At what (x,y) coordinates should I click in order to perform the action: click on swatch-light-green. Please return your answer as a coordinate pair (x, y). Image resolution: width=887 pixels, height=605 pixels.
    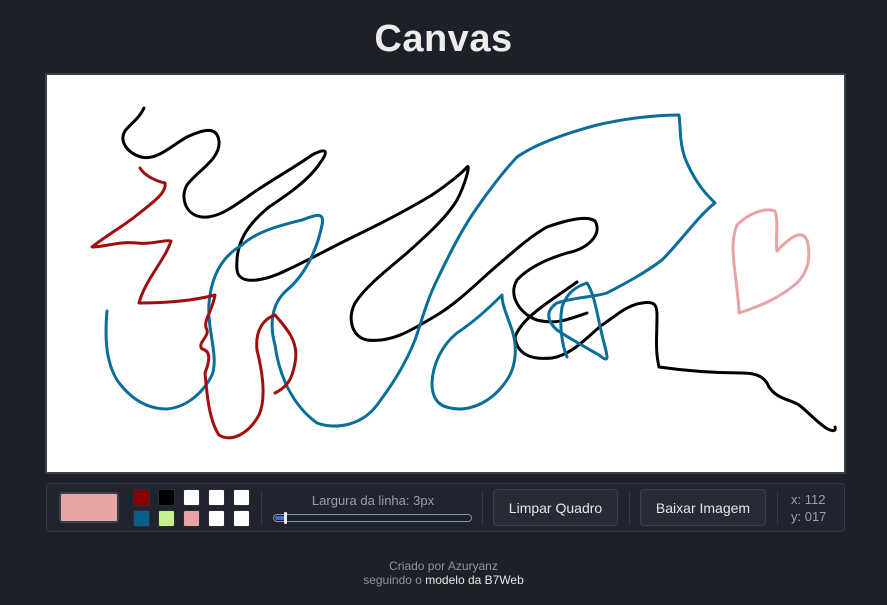
    Looking at the image, I should click on (166, 518).